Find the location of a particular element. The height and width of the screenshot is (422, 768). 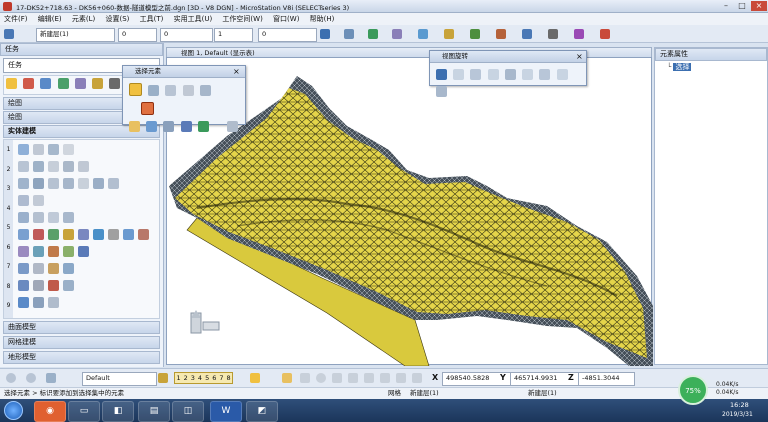

add-selection-icon is located at coordinates (152, 126).